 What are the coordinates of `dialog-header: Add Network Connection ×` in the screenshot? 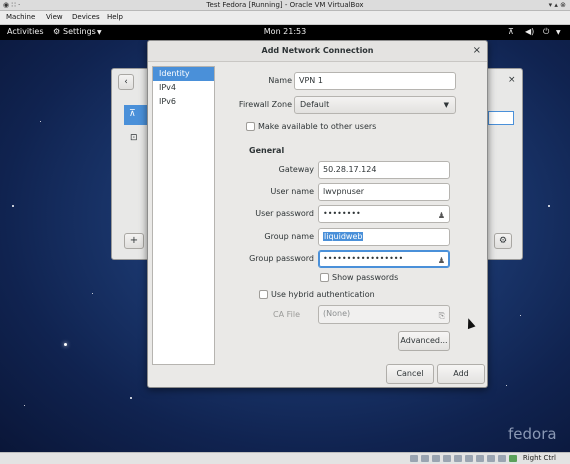 It's located at (317, 51).